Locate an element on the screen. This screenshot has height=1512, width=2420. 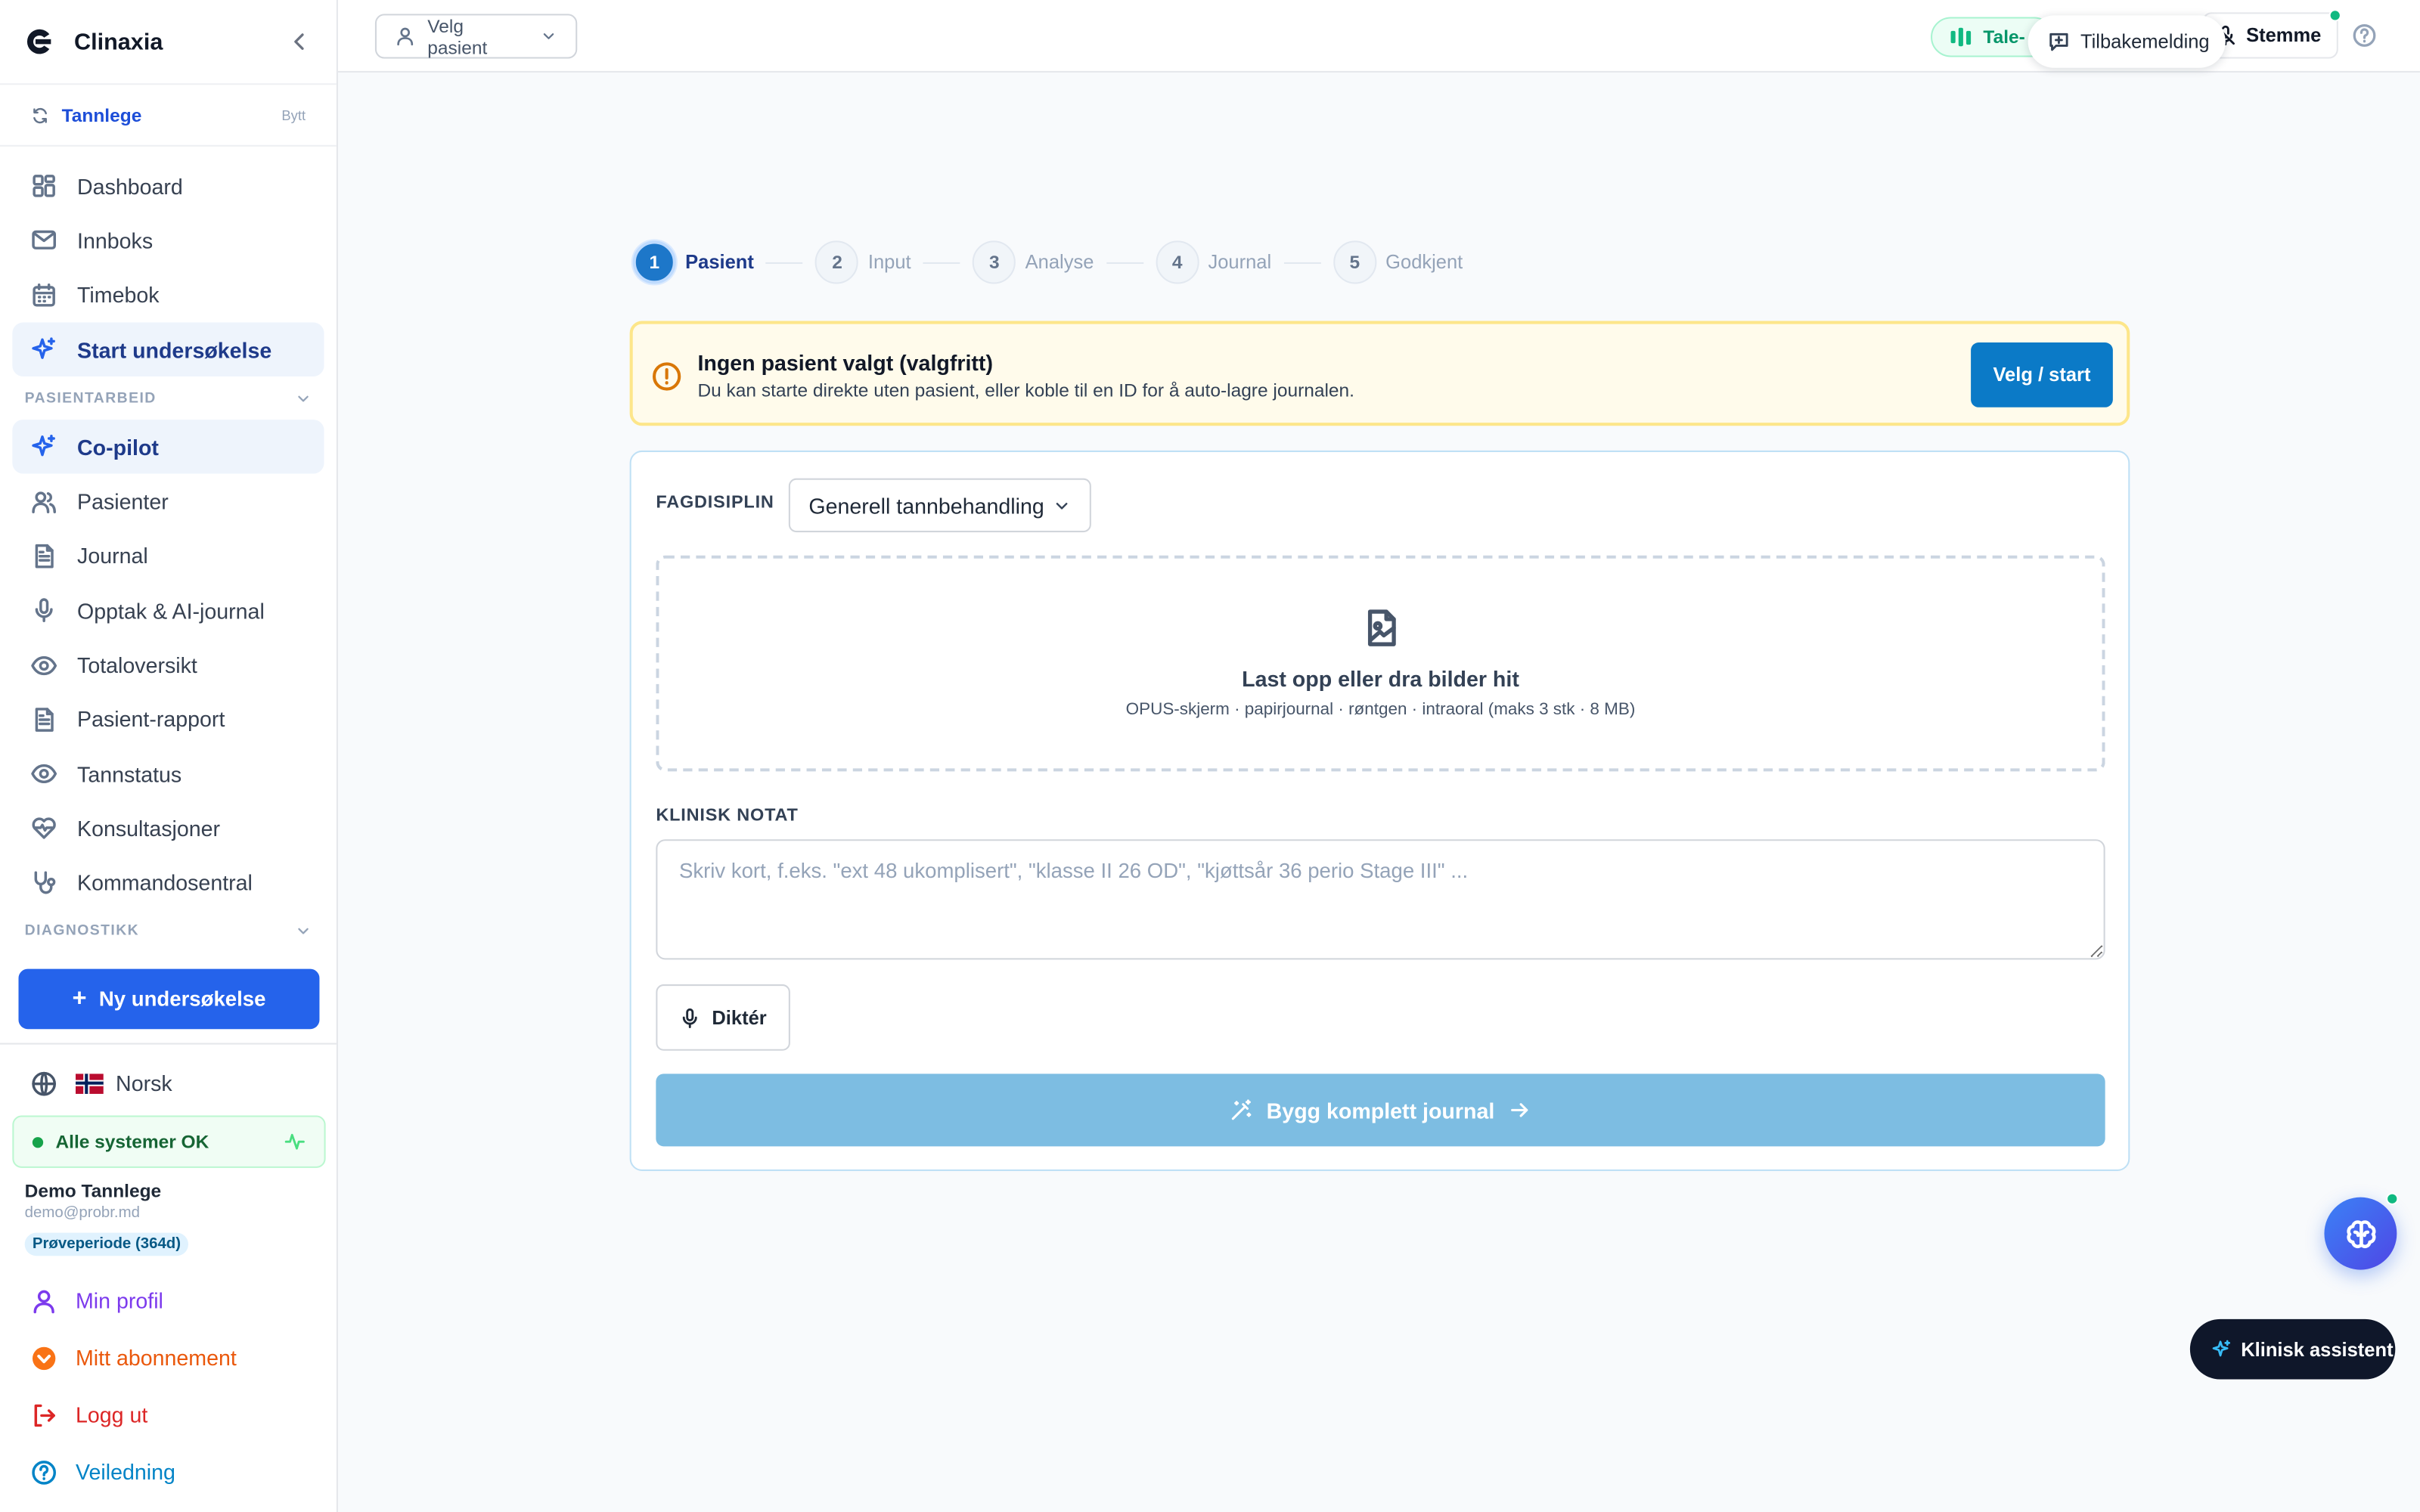
role-switch-button: Bytt is located at coordinates (293, 114).